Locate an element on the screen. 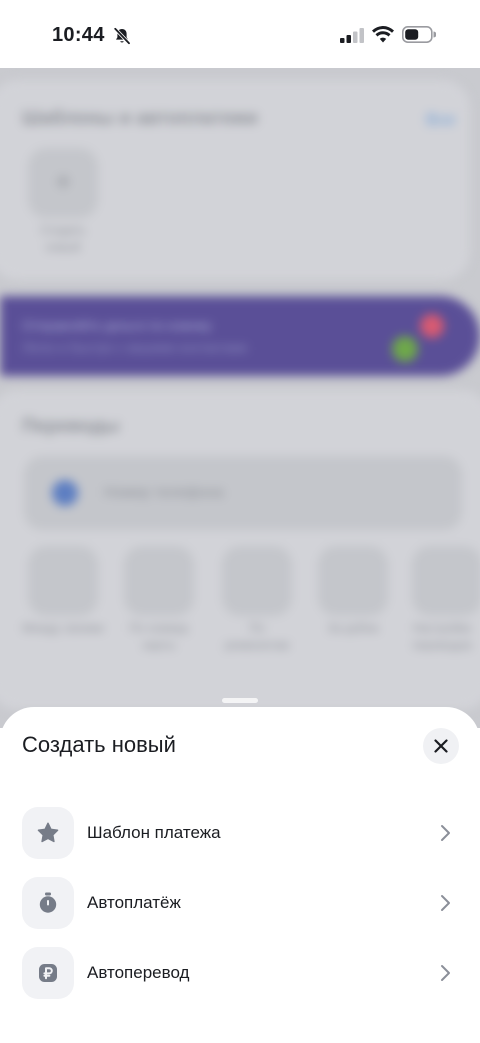  stopwatch-icon is located at coordinates (48, 902).